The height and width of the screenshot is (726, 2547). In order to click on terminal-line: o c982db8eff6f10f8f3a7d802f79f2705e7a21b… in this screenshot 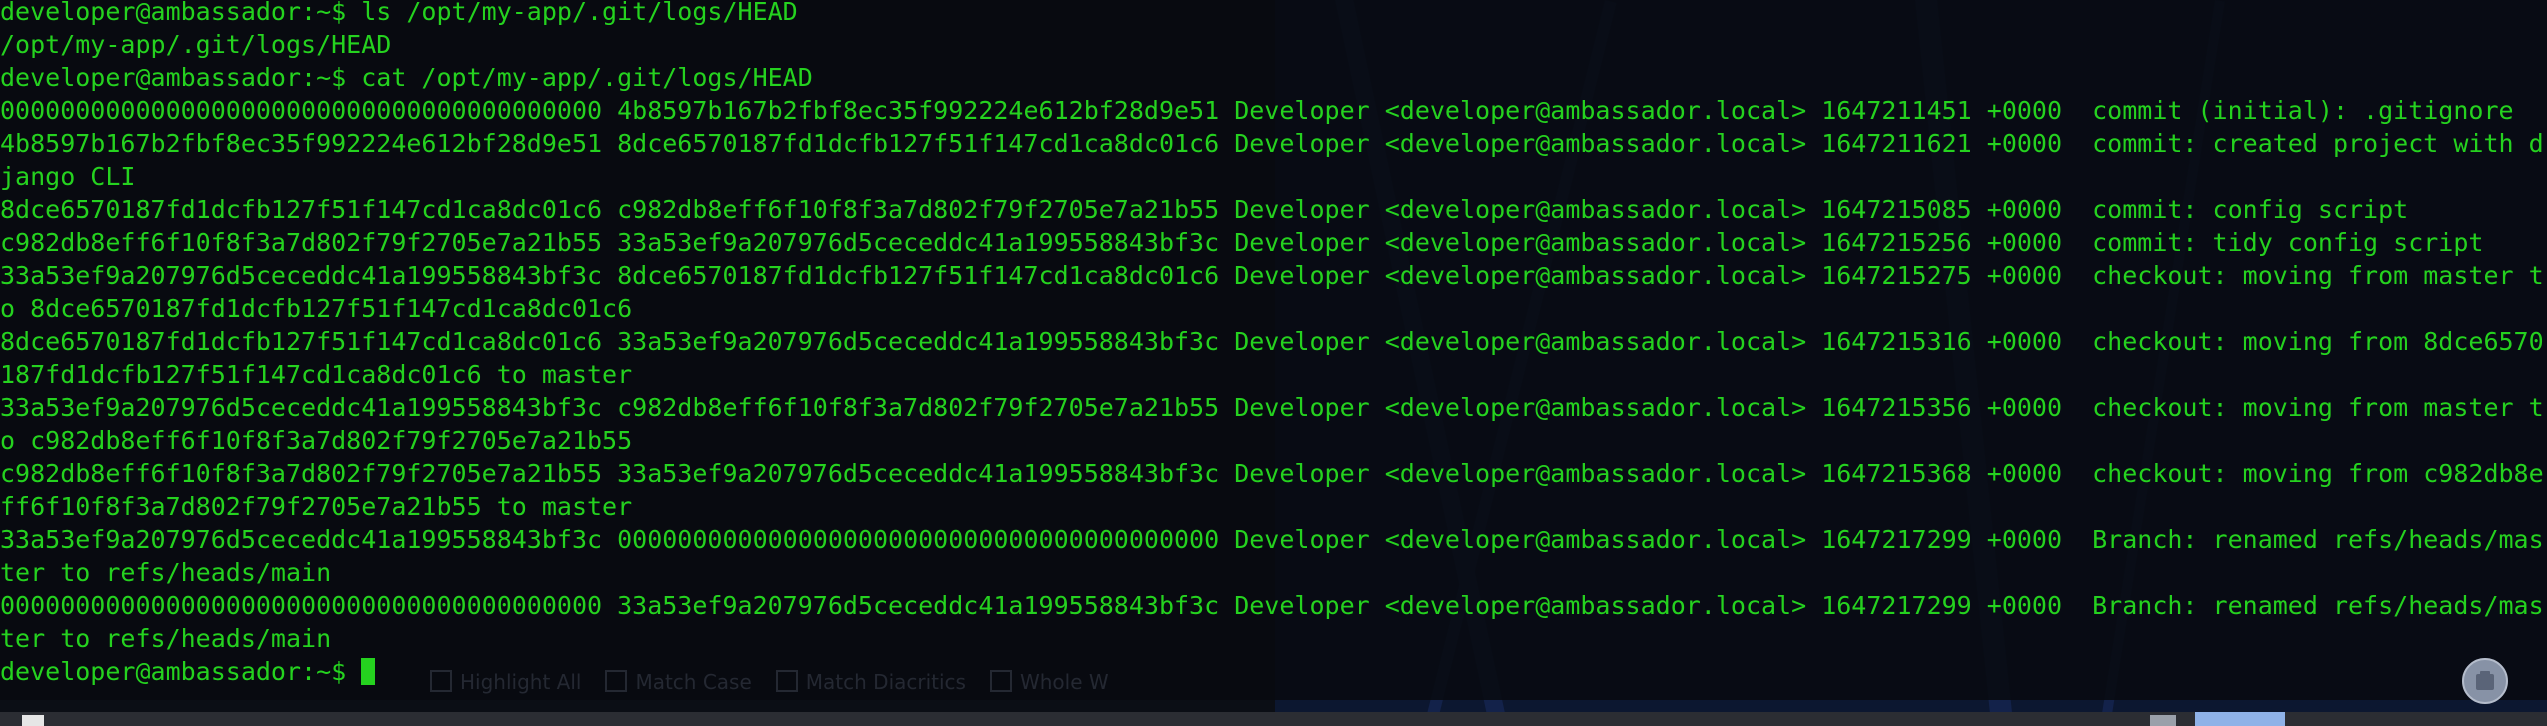, I will do `click(316, 440)`.